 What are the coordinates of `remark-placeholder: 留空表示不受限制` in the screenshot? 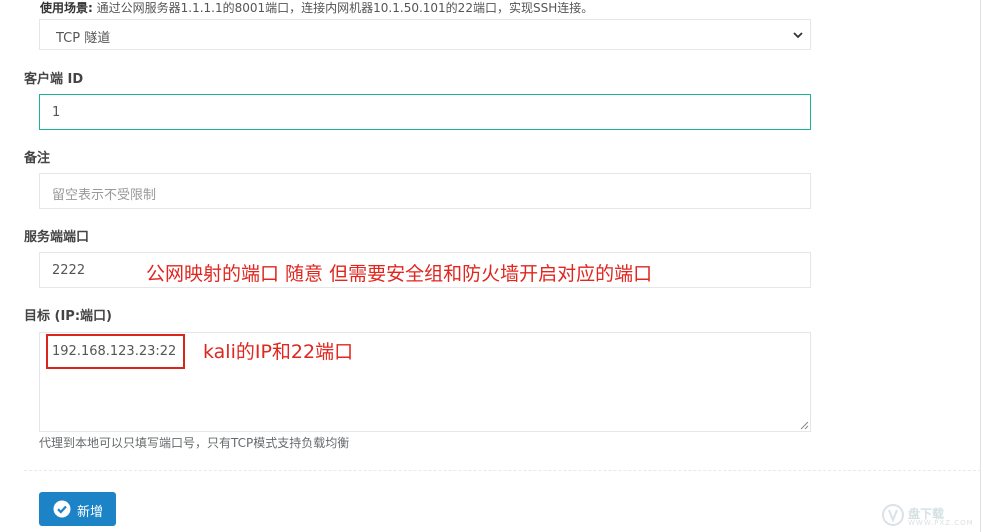 It's located at (104, 195).